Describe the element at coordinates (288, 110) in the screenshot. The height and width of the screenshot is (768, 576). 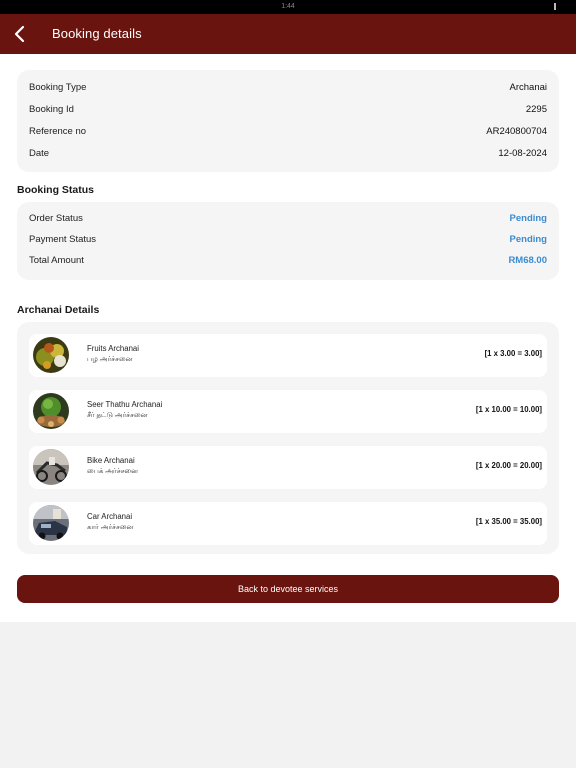
I see `booking-id-row: Booking Id 2295` at that location.